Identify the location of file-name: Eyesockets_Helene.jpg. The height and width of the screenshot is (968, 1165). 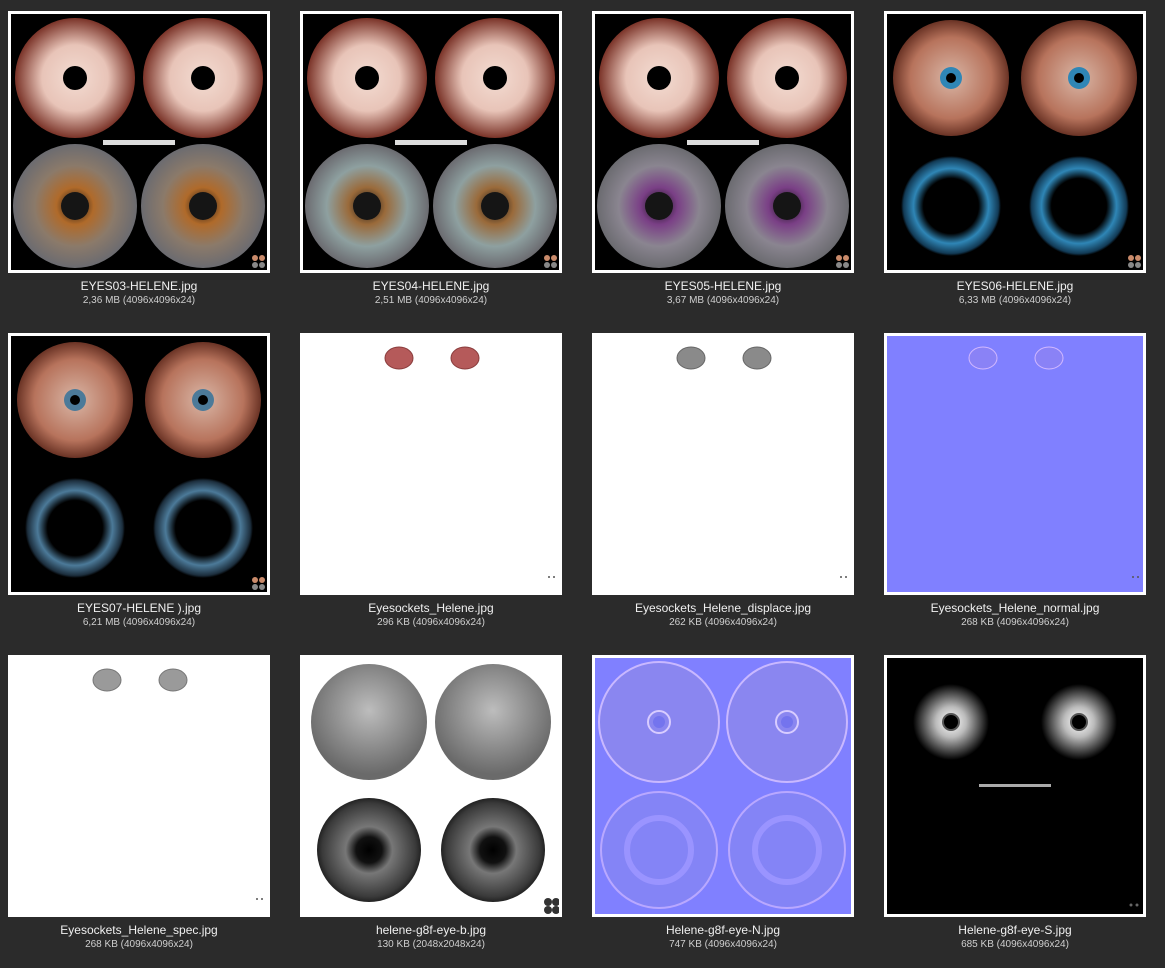
(431, 608).